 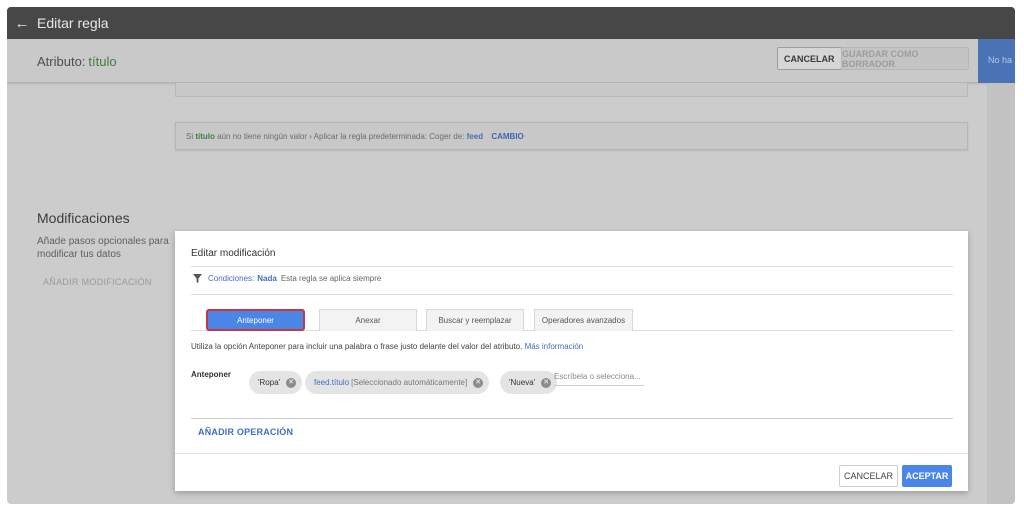 What do you see at coordinates (571, 90) in the screenshot?
I see `previous-card` at bounding box center [571, 90].